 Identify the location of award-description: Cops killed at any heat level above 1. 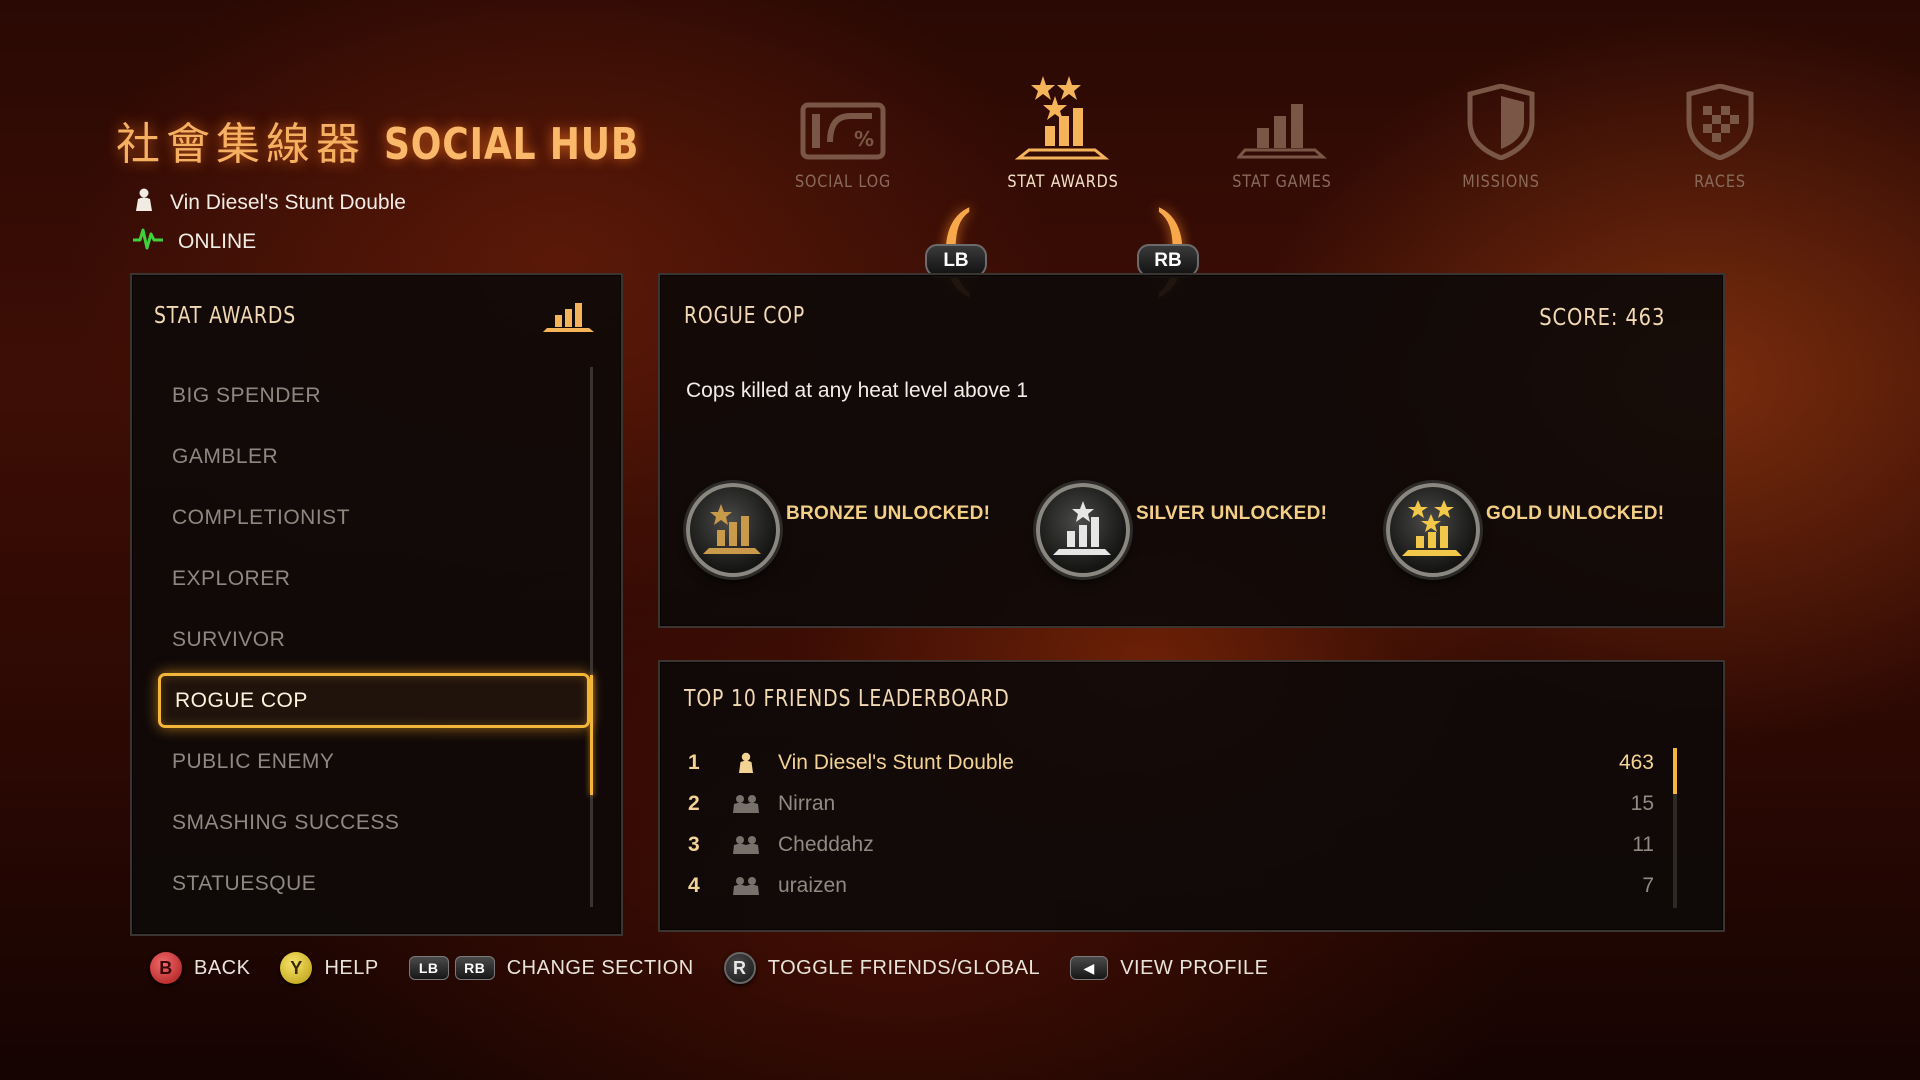
(857, 390).